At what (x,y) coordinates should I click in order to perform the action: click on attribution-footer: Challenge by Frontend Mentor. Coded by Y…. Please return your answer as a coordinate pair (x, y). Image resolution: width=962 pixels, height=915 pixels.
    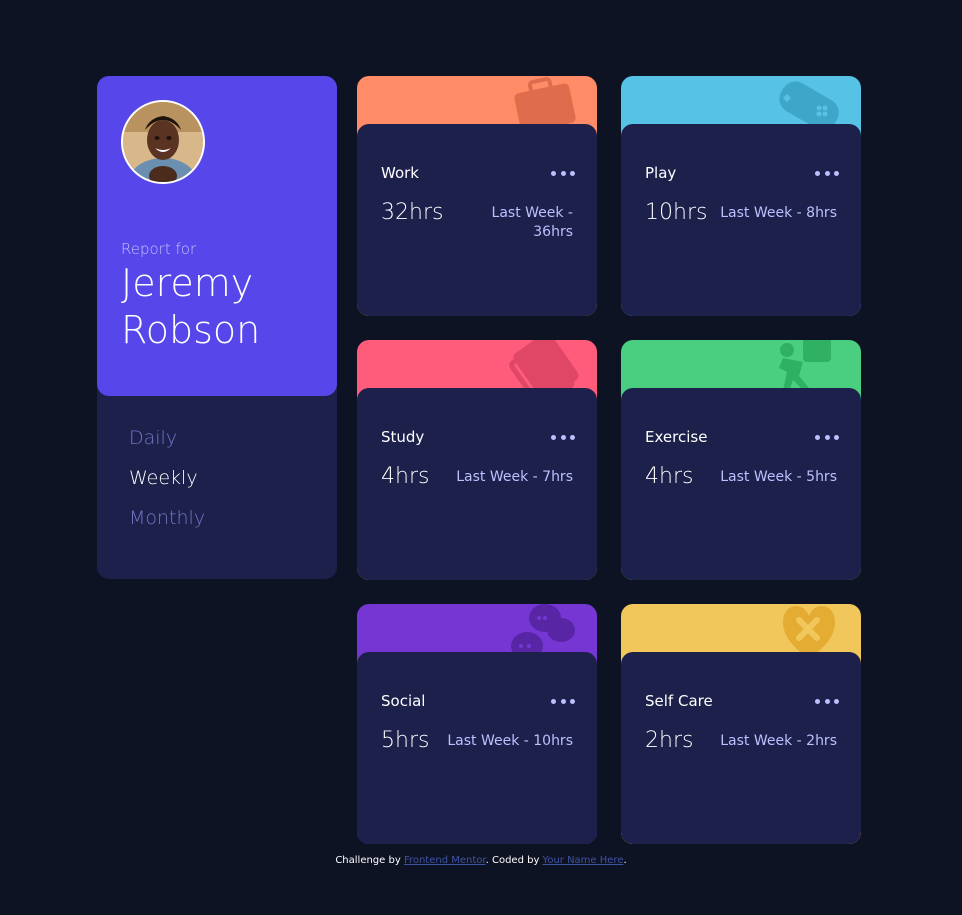
    Looking at the image, I should click on (481, 860).